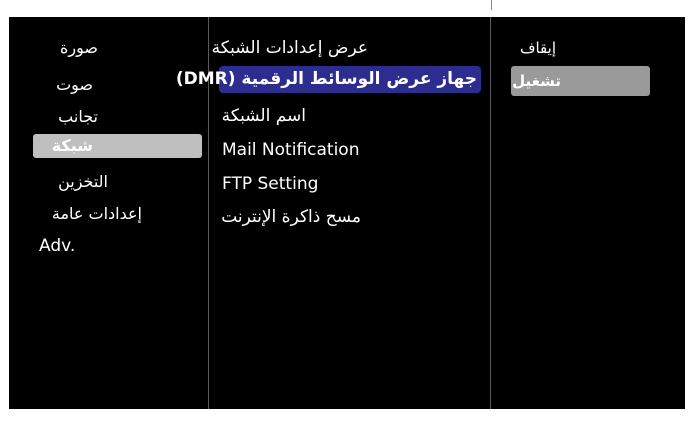 The image size is (695, 428). I want to click on option-ftp-setting: FTP Setting, so click(353, 184).